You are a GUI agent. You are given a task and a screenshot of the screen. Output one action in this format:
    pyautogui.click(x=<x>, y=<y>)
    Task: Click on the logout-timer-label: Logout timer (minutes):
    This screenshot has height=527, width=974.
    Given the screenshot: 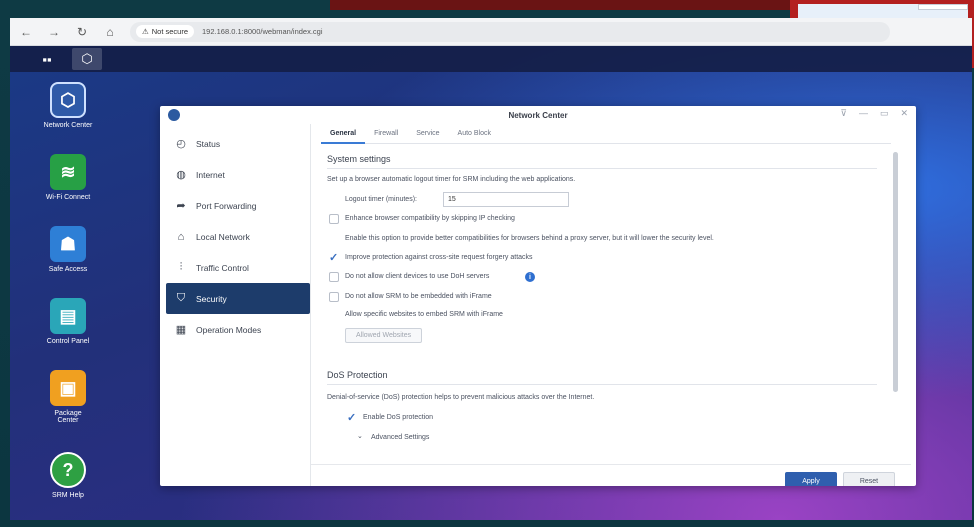 What is the action you would take?
    pyautogui.click(x=381, y=199)
    